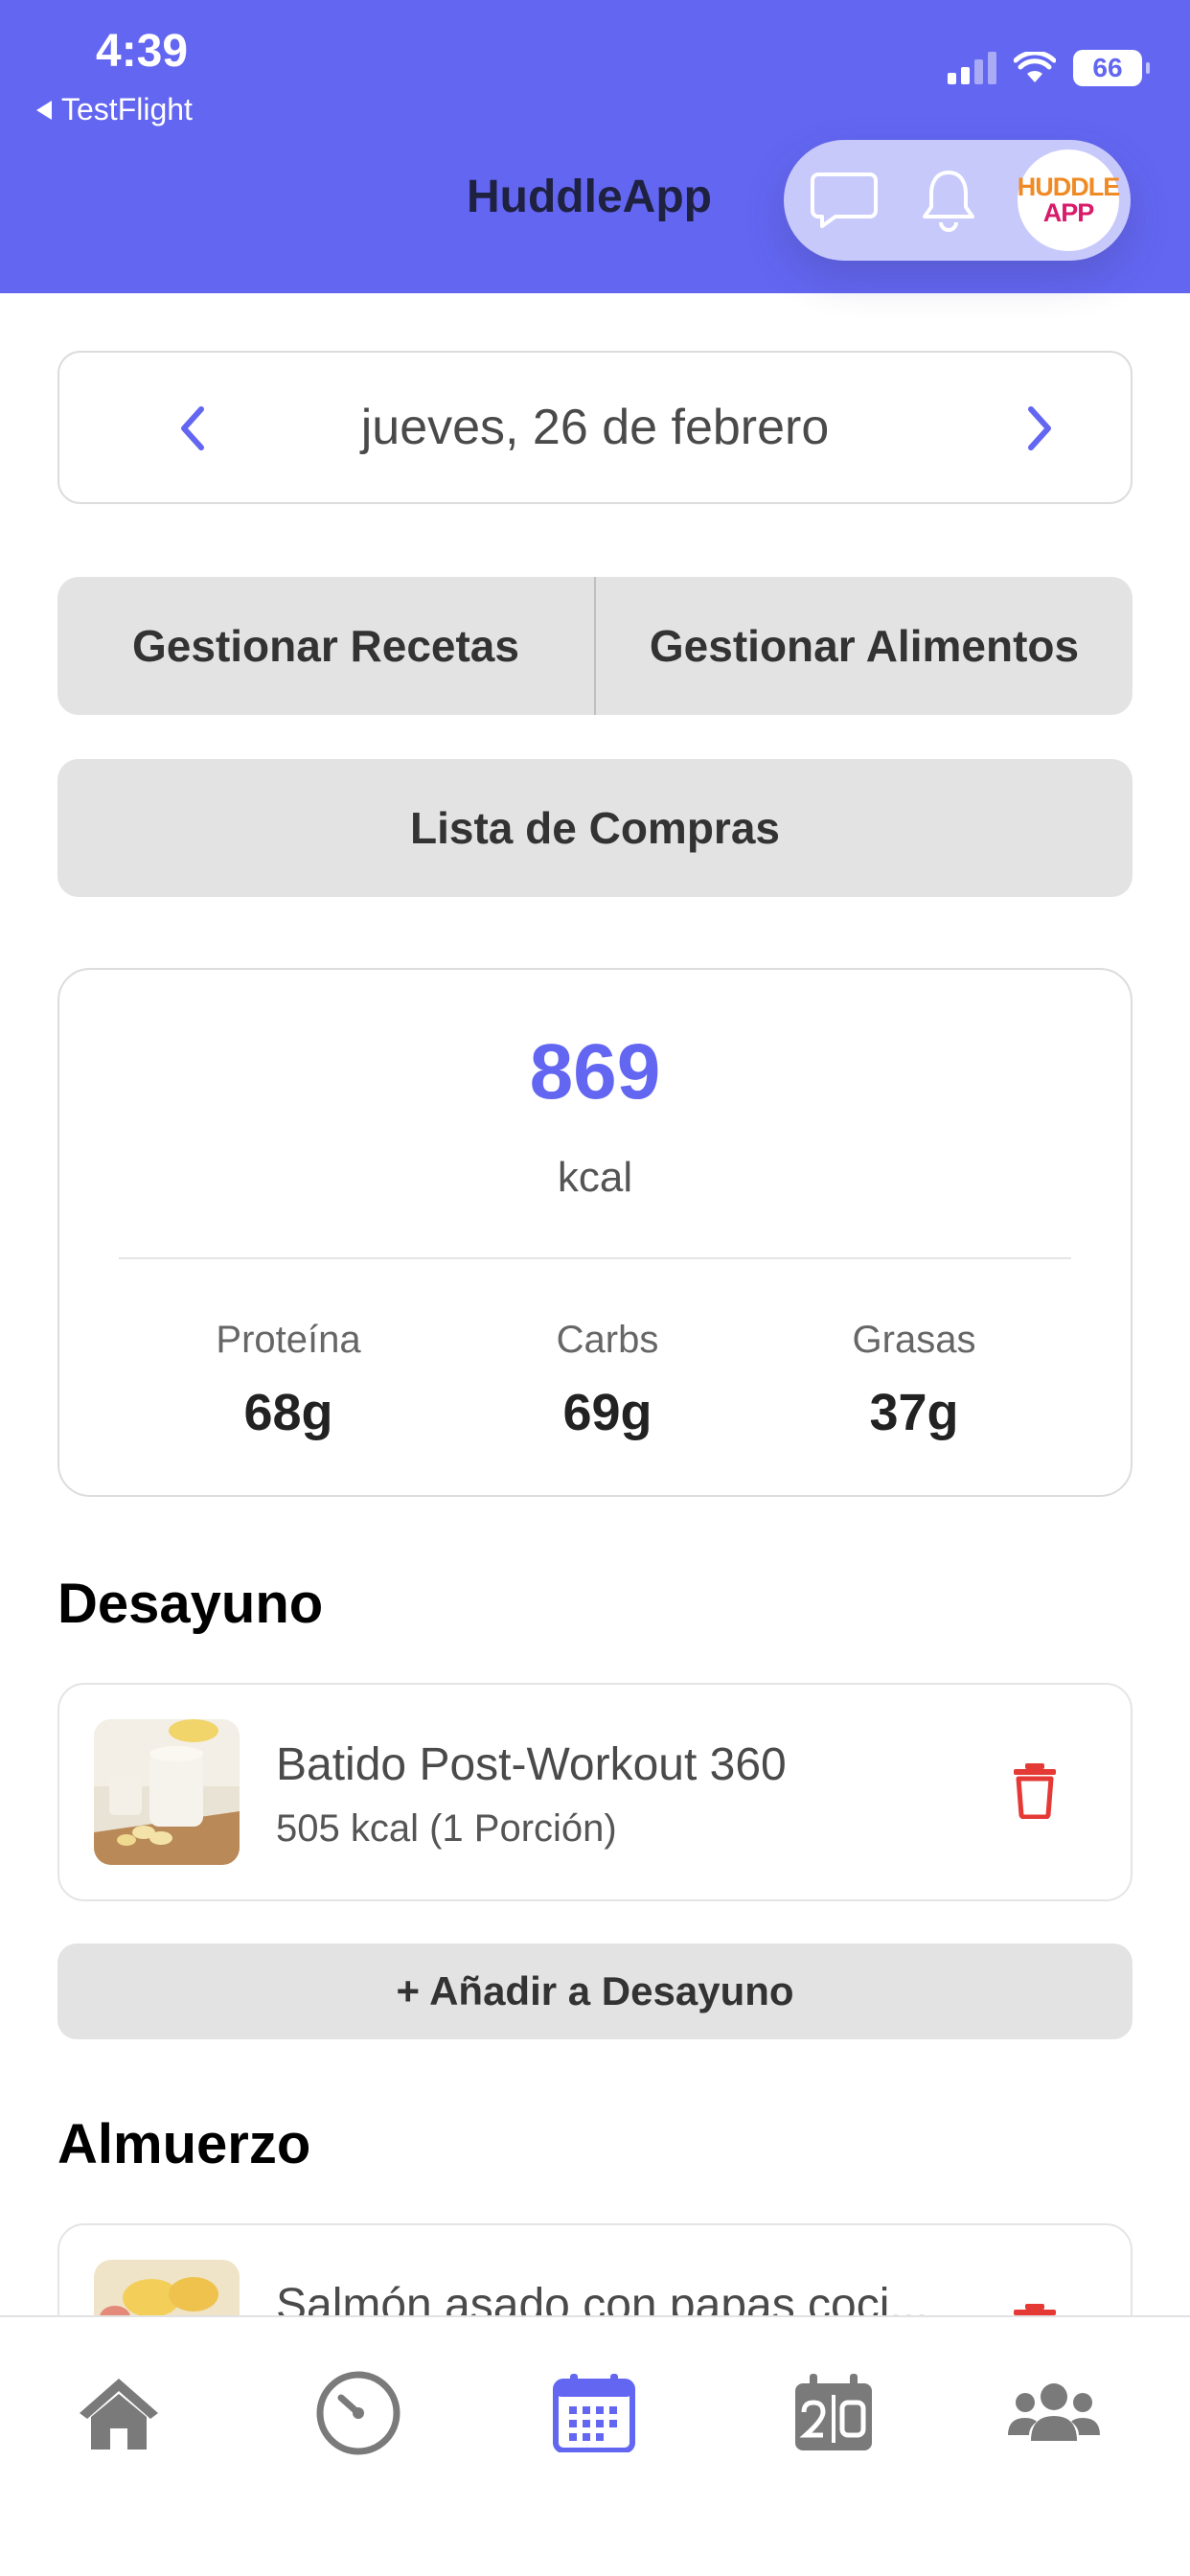 This screenshot has height=2576, width=1190. Describe the element at coordinates (143, 51) in the screenshot. I see `status-time: 4:39` at that location.